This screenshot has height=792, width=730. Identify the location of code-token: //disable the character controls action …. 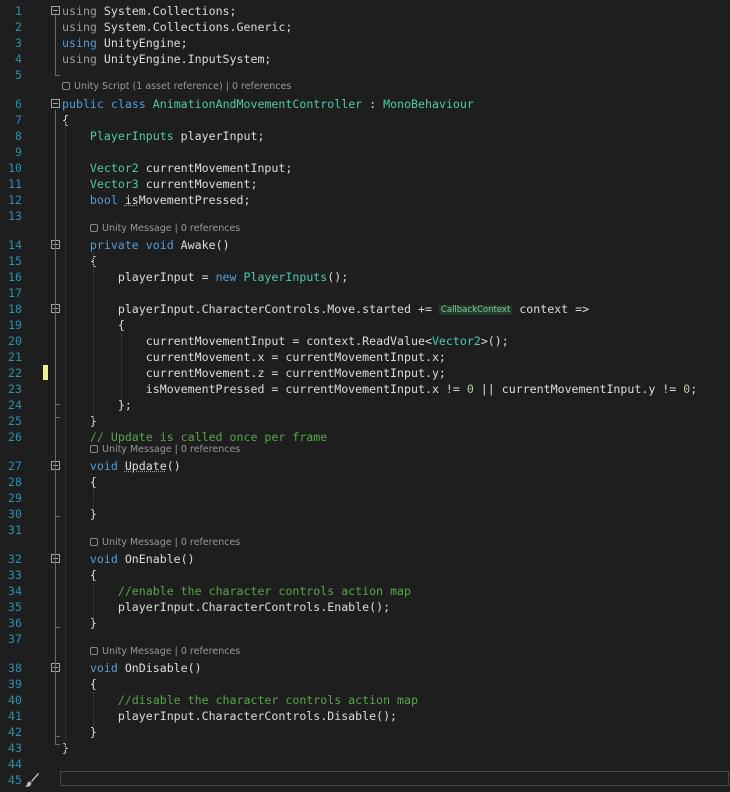
(267, 700).